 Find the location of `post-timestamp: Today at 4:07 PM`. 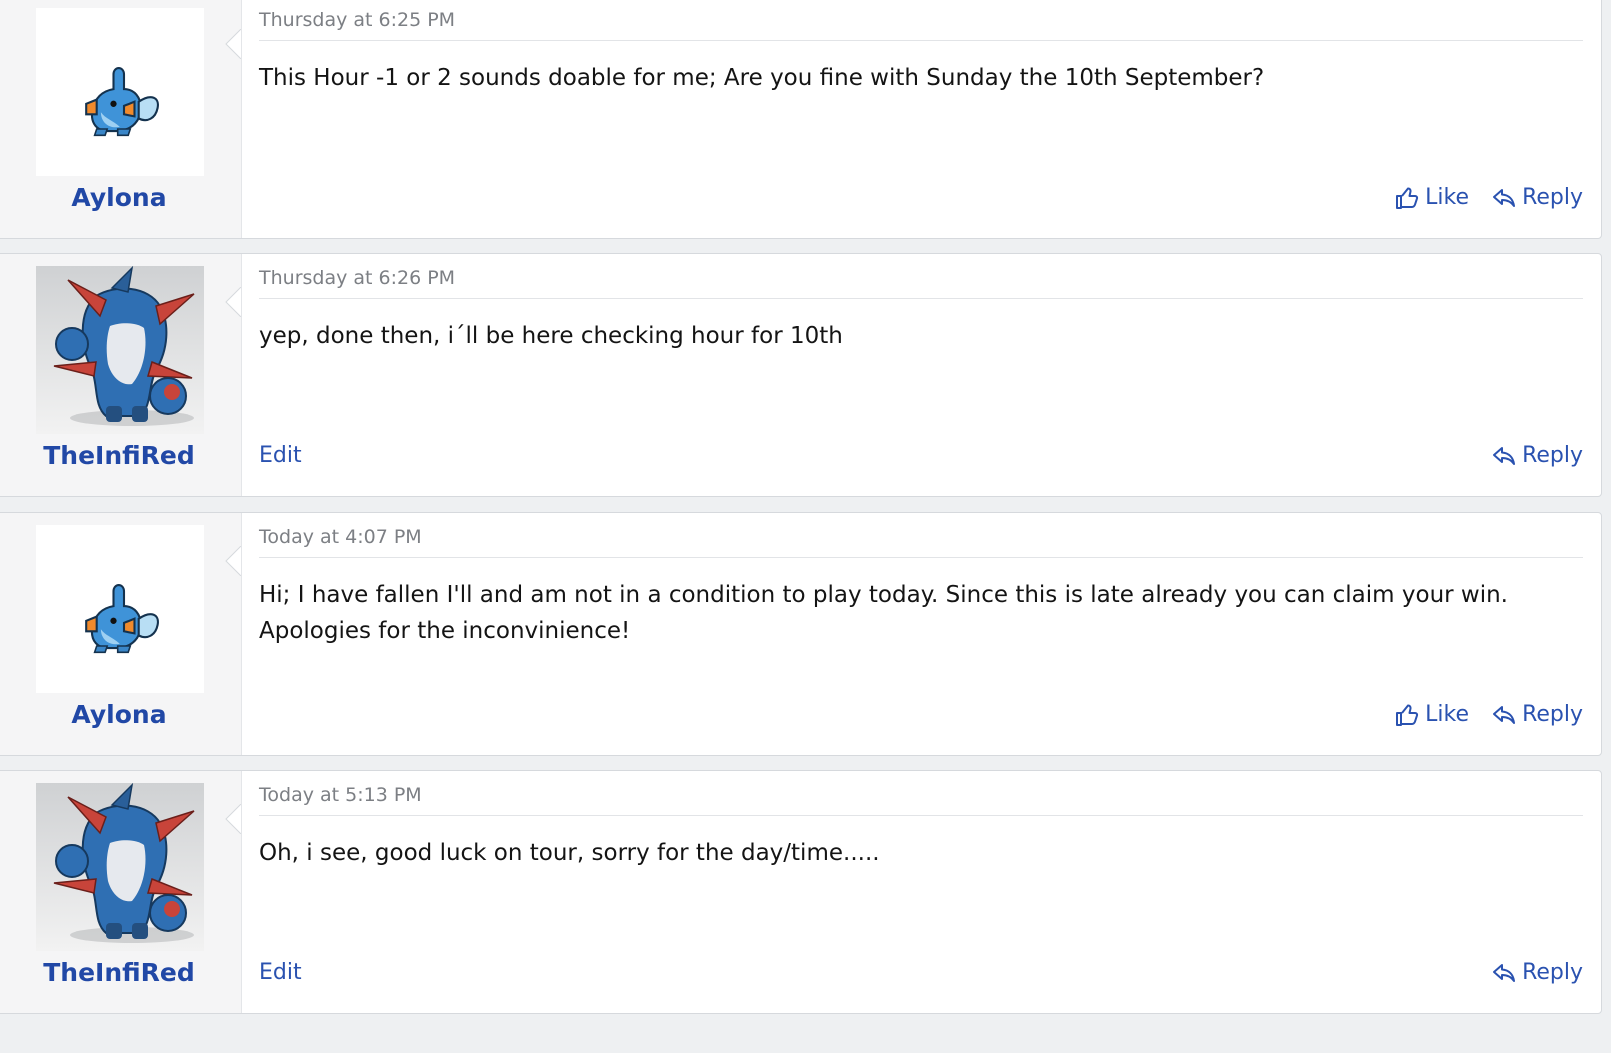

post-timestamp: Today at 4:07 PM is located at coordinates (340, 537).